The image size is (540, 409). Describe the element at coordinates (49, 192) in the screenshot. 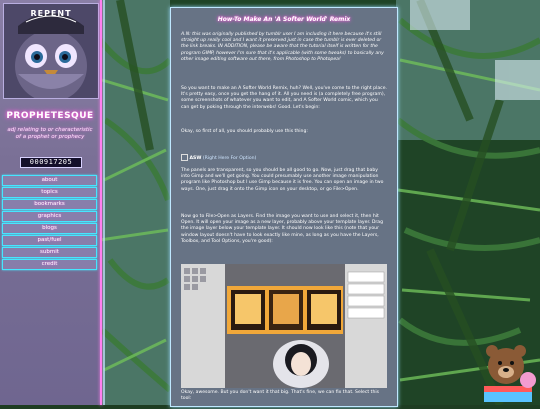

I see `nav-item-topics: topics` at that location.